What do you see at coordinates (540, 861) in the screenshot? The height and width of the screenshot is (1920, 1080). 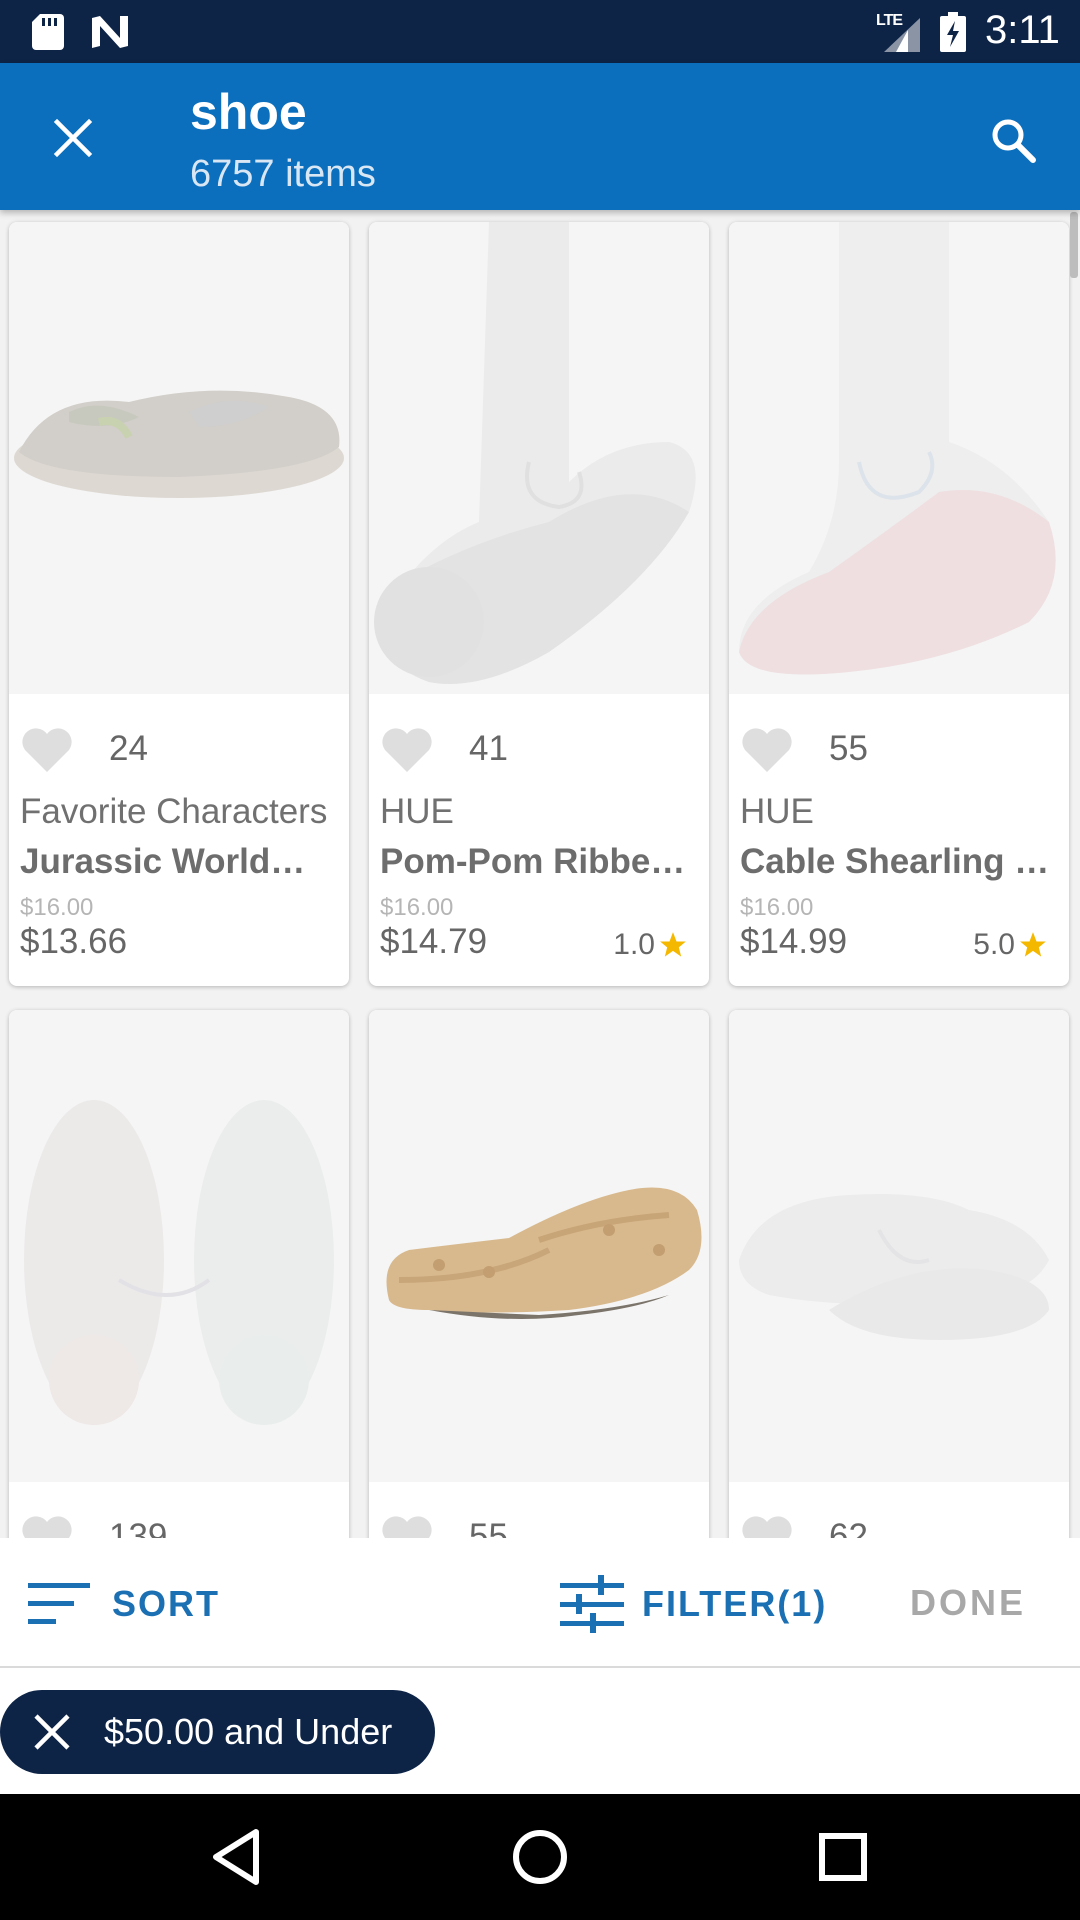 I see `product-name: Pom-Pom Ribbed Liner Socks` at bounding box center [540, 861].